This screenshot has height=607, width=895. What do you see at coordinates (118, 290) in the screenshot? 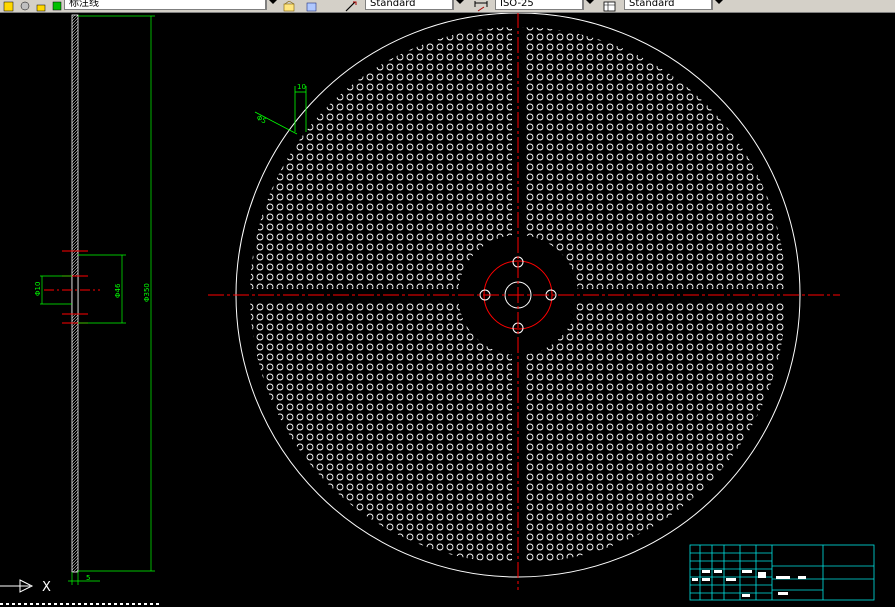
I see `bore-dia-label: Φ46` at bounding box center [118, 290].